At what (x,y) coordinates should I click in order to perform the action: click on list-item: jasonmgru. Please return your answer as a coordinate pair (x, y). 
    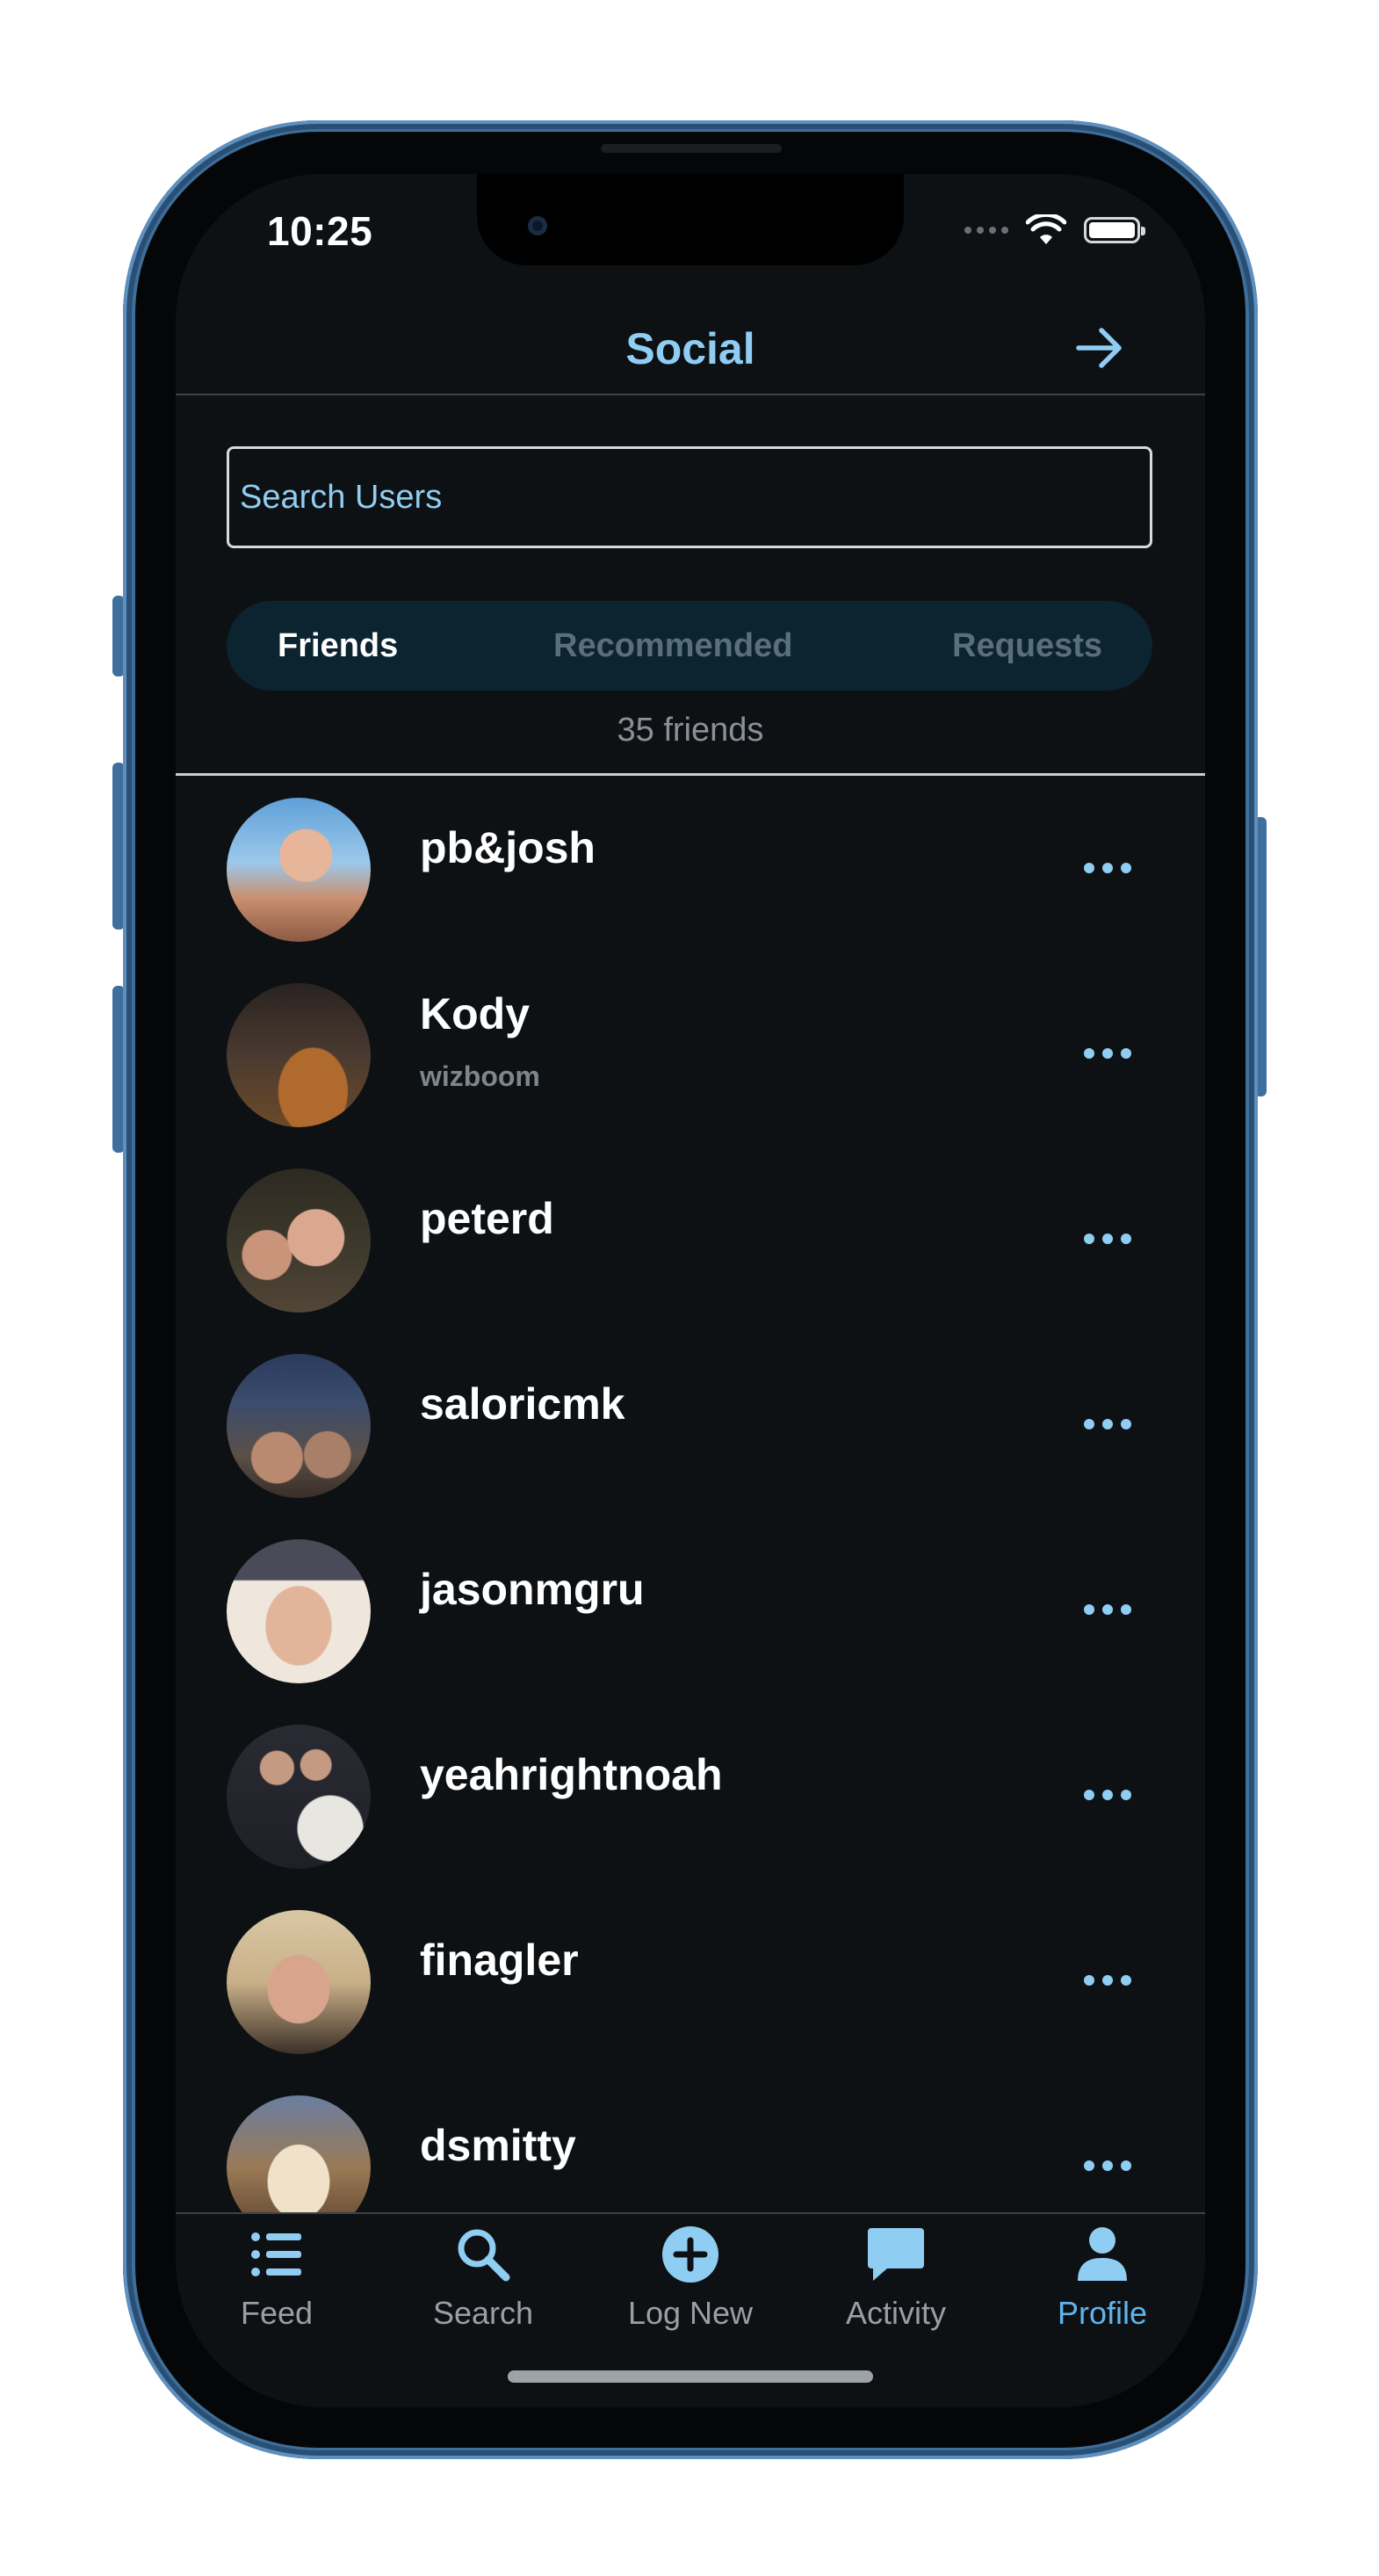
    Looking at the image, I should click on (690, 1611).